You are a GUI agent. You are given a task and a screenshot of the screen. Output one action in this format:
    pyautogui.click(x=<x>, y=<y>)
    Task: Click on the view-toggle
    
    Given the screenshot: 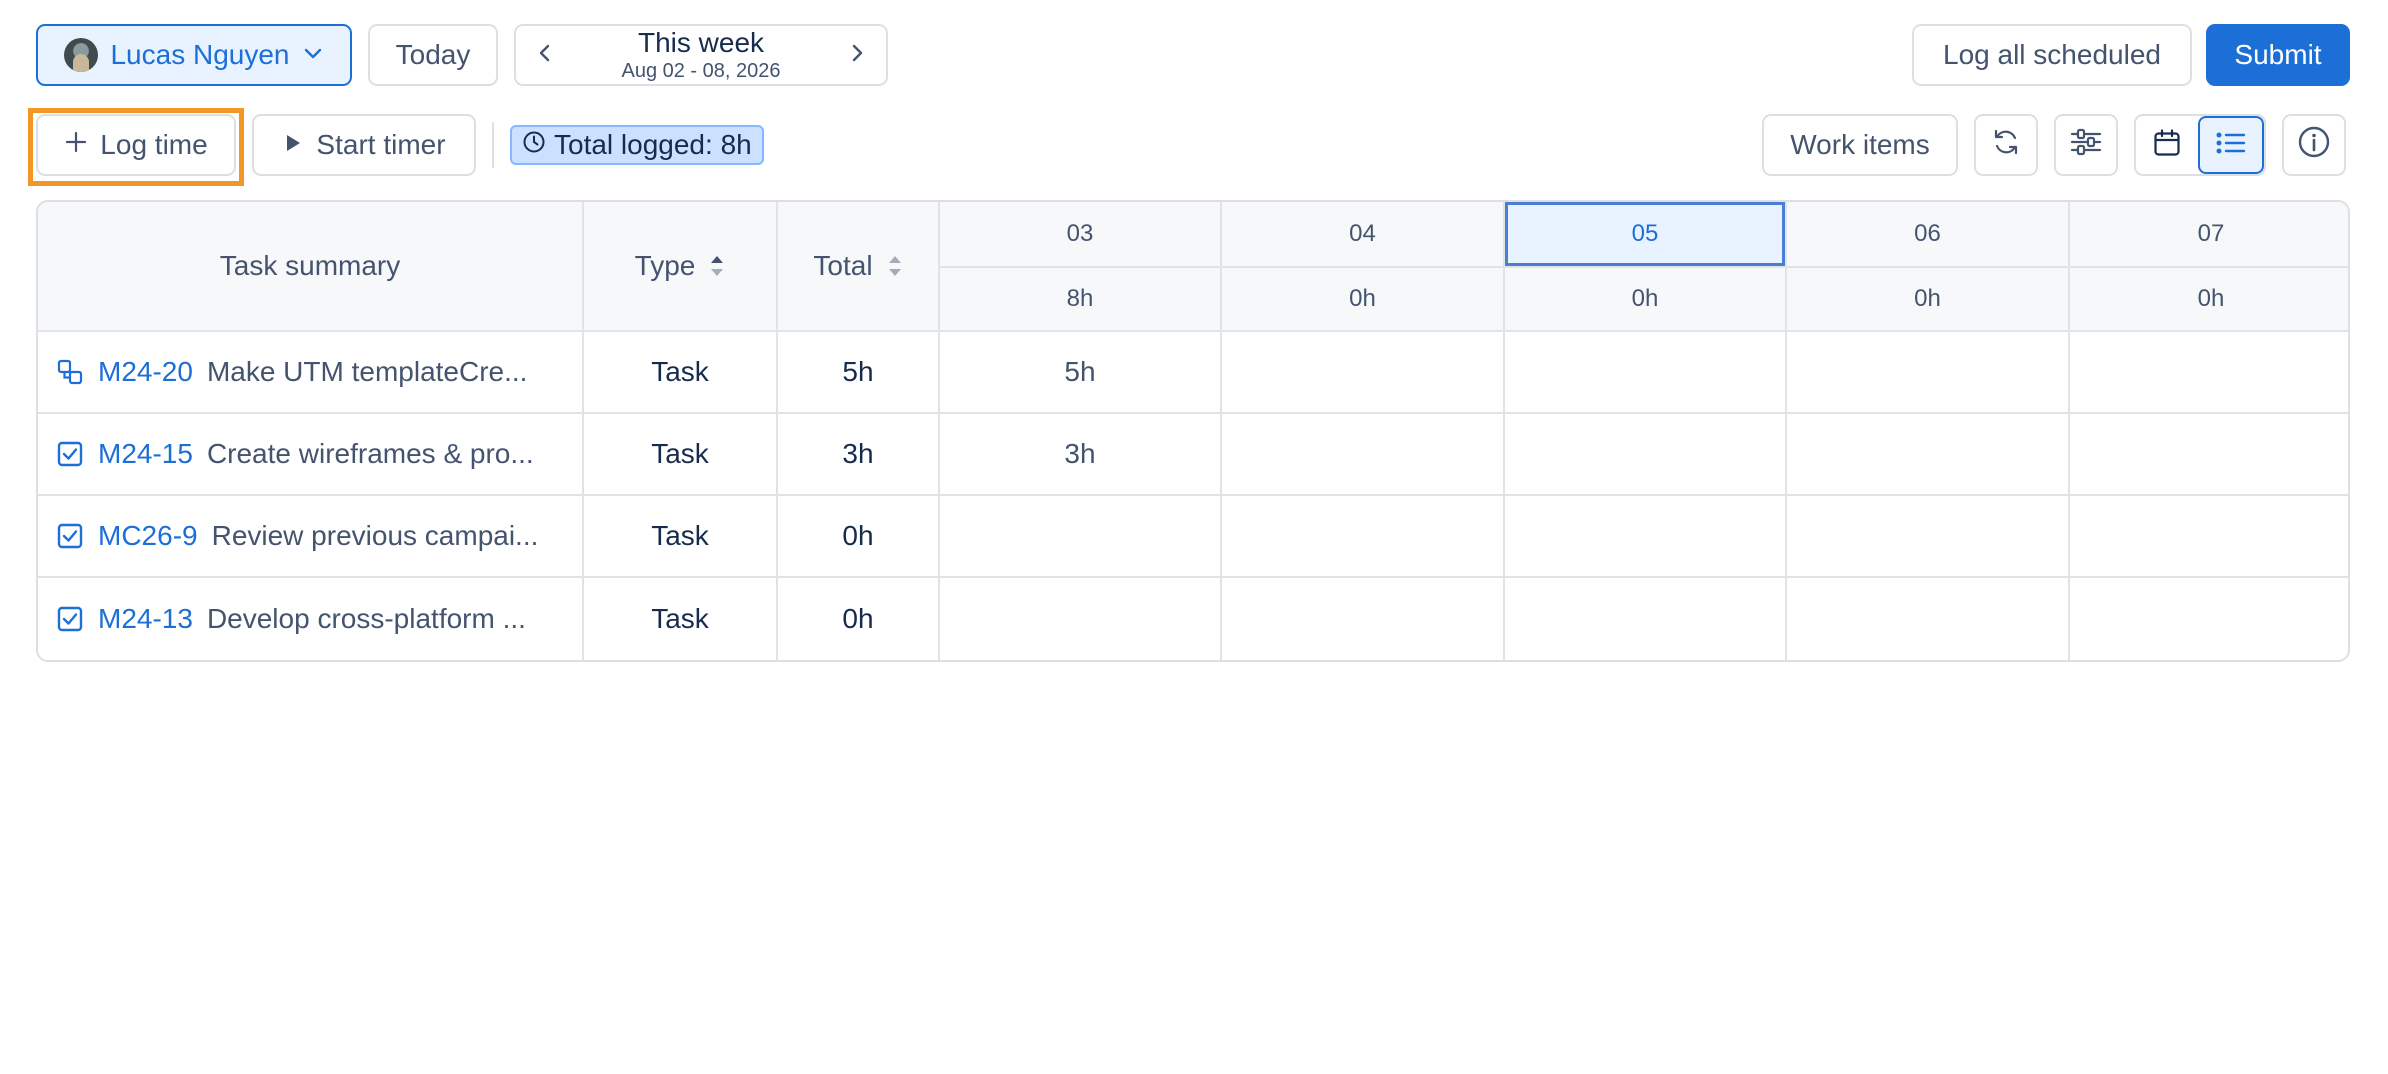 What is the action you would take?
    pyautogui.click(x=2200, y=145)
    